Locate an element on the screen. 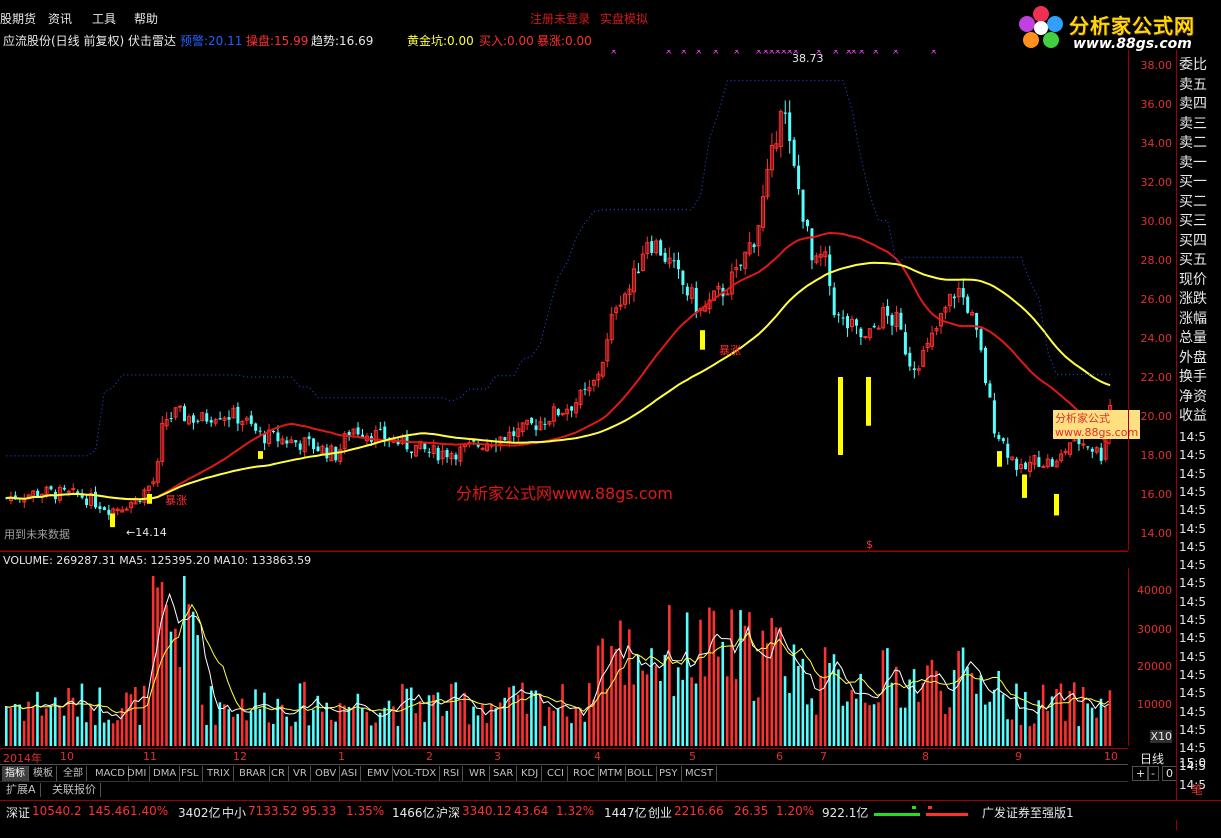  quote-field-label: 卖三 is located at coordinates (1193, 123).